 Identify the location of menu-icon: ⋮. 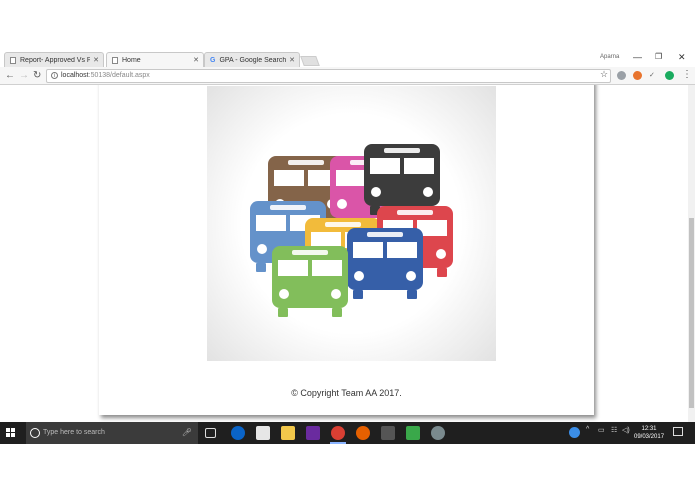
(687, 74).